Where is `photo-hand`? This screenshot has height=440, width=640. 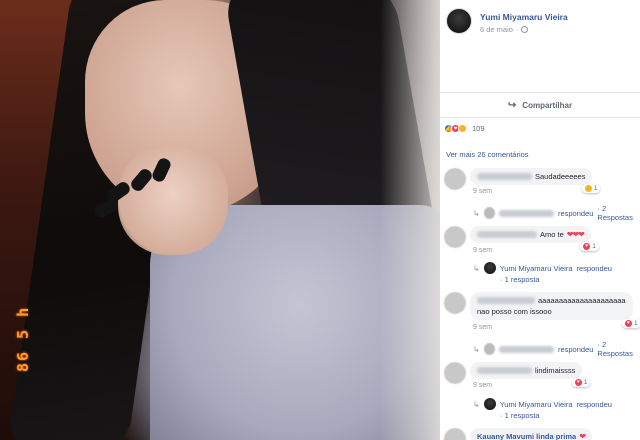 photo-hand is located at coordinates (173, 200).